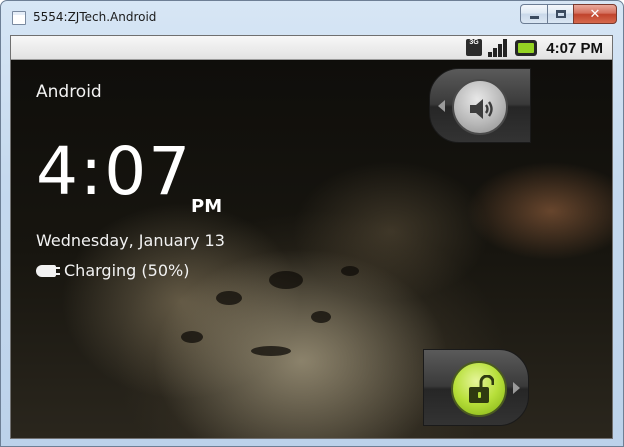 The width and height of the screenshot is (624, 447). Describe the element at coordinates (574, 48) in the screenshot. I see `status-bar-time: 4:07 PM` at that location.